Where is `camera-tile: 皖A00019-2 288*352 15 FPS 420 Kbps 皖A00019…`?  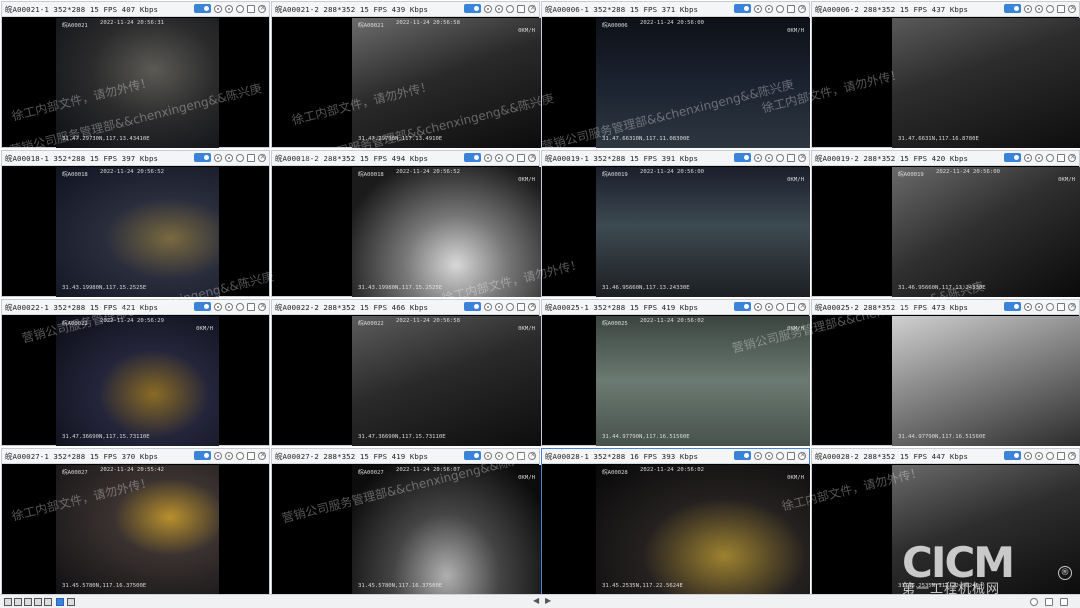 camera-tile: 皖A00019-2 288*352 15 FPS 420 Kbps 皖A00019… is located at coordinates (945, 223).